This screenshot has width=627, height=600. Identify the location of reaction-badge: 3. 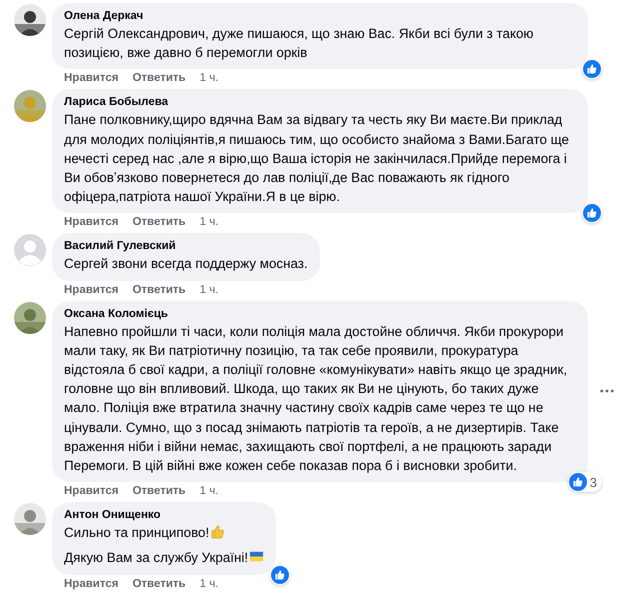
(585, 482).